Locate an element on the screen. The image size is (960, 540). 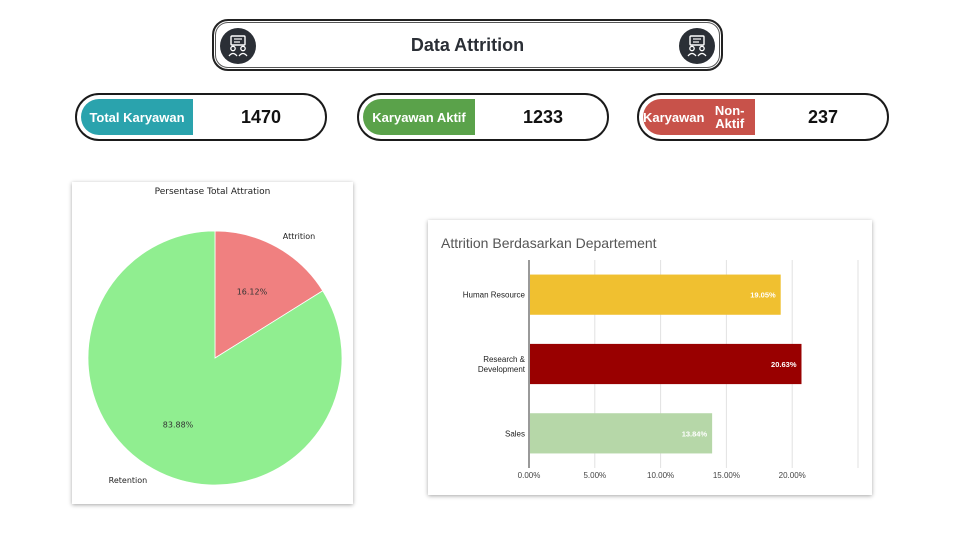
bar-value-label: 19.05% is located at coordinates (763, 295).